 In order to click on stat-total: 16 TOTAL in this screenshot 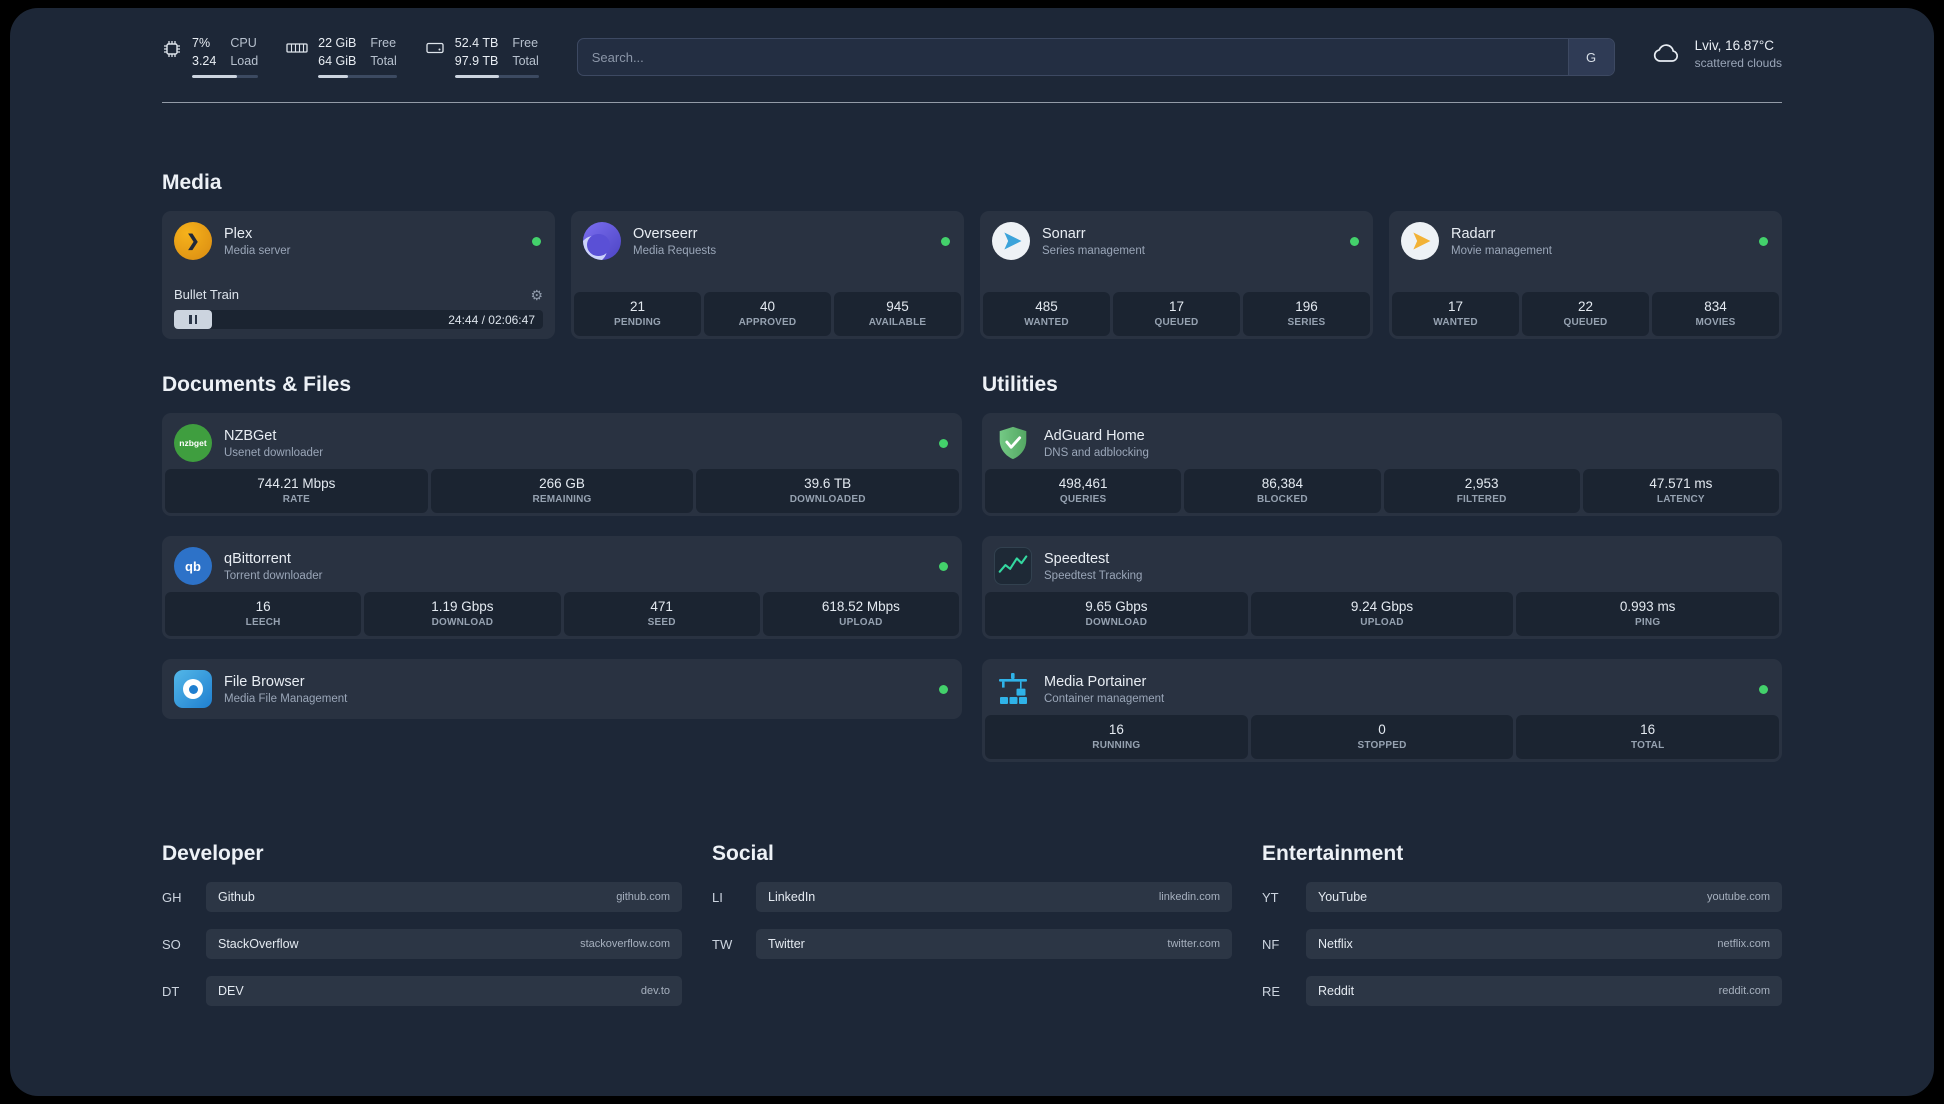, I will do `click(1648, 737)`.